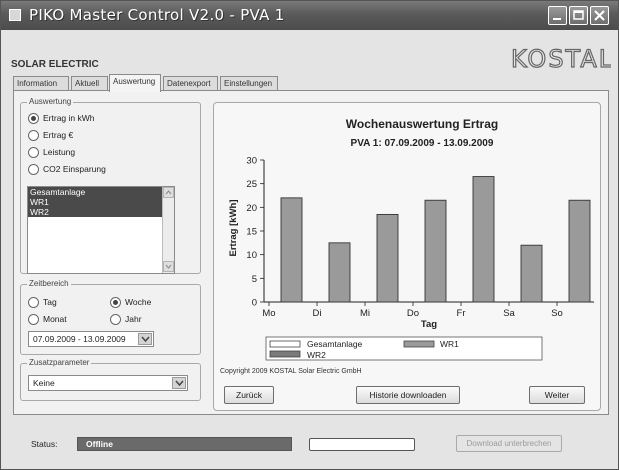  I want to click on logo-text: KOSTAL, so click(561, 58).